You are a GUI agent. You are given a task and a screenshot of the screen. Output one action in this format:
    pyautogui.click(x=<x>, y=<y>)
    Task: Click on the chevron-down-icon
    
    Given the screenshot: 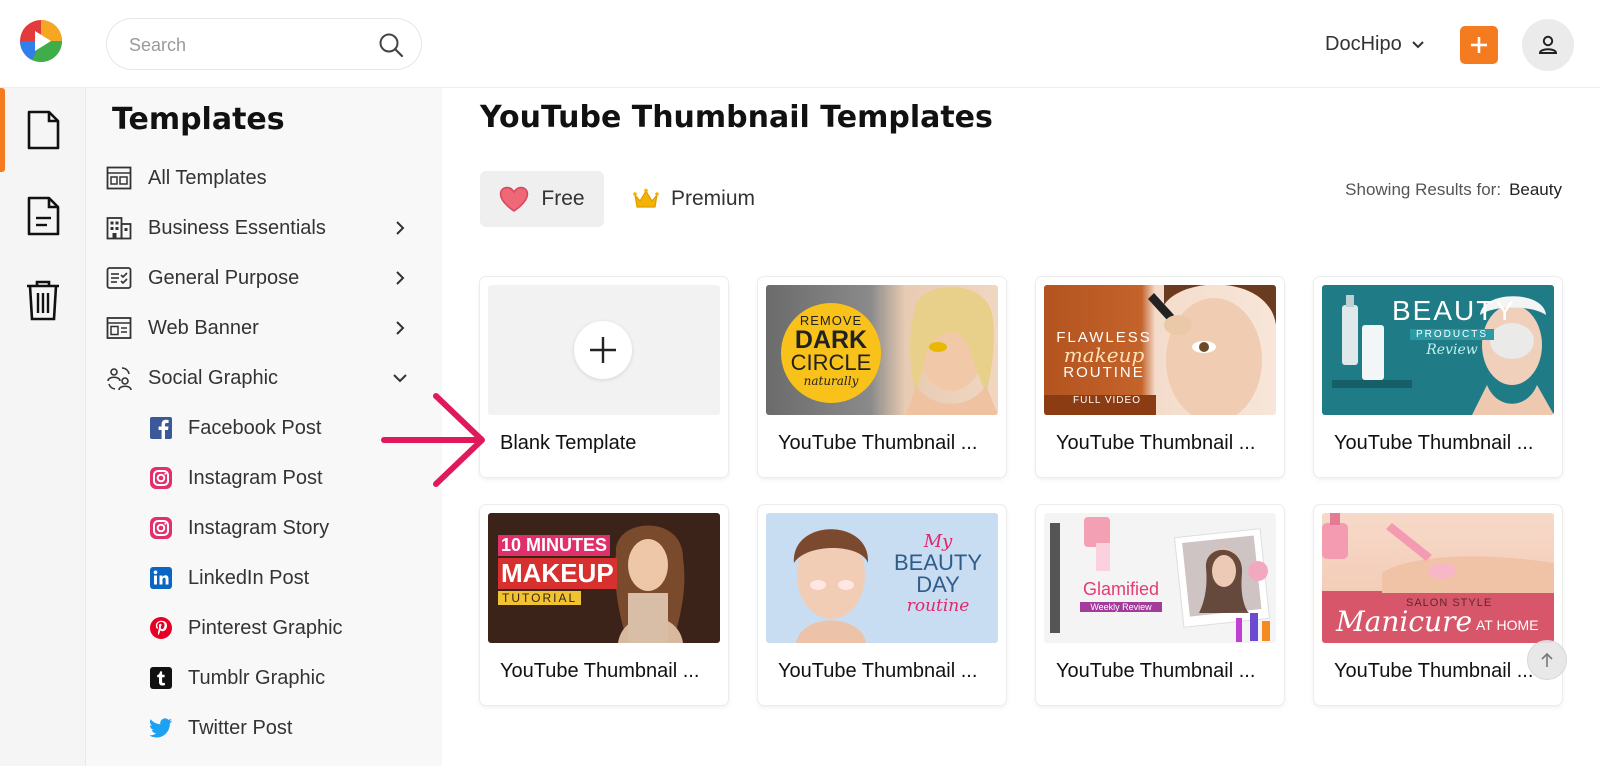 What is the action you would take?
    pyautogui.click(x=1417, y=45)
    